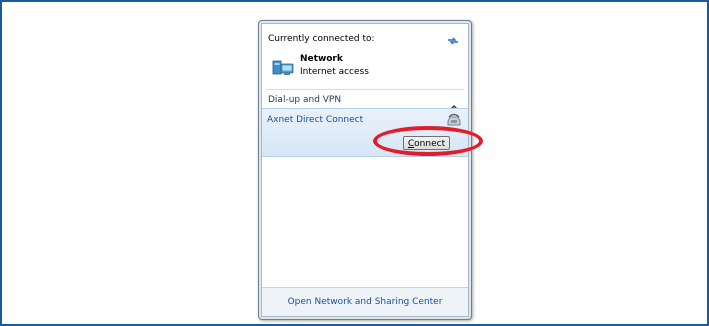 The width and height of the screenshot is (709, 326). Describe the element at coordinates (454, 102) in the screenshot. I see `chevron-up-icon` at that location.